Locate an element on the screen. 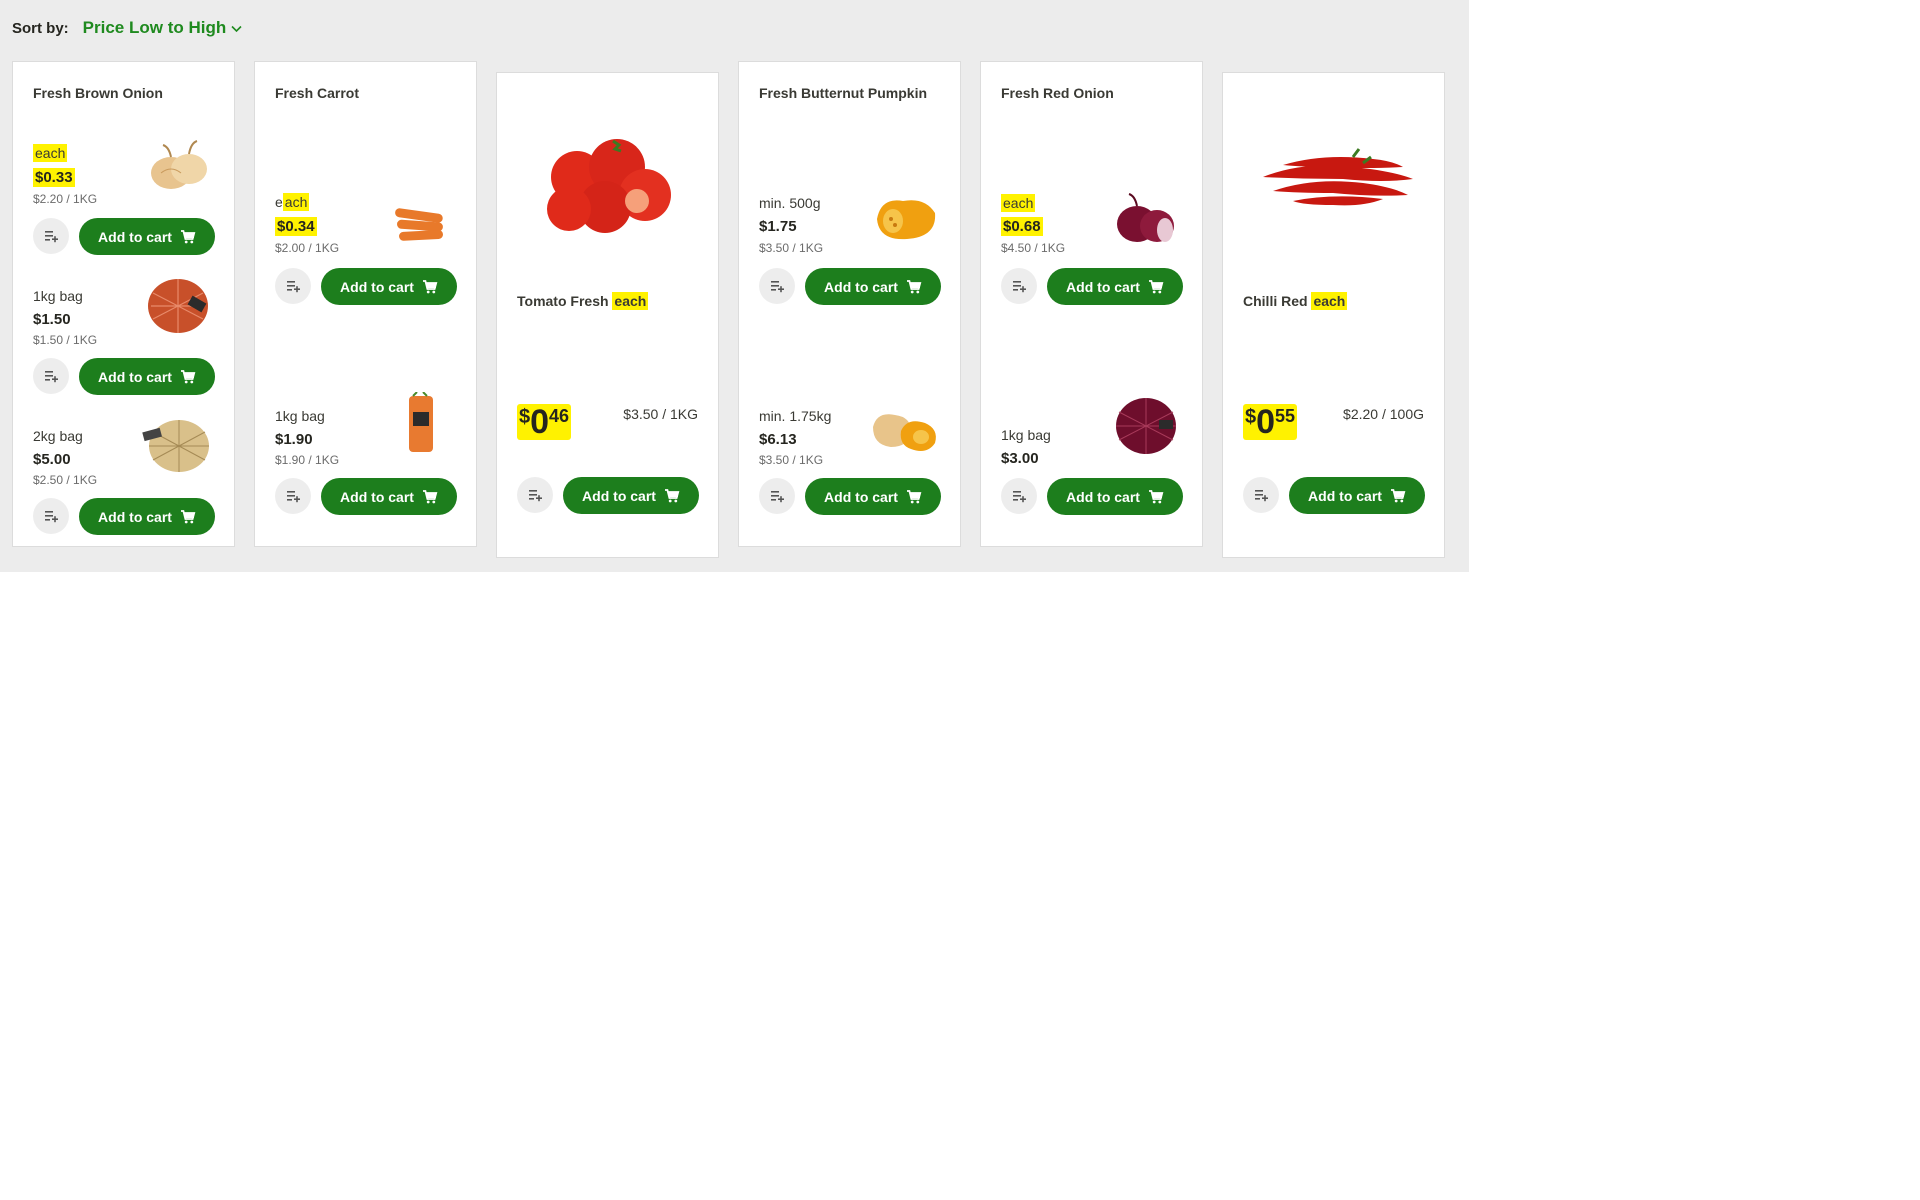  price: $1.75 is located at coordinates (778, 226).